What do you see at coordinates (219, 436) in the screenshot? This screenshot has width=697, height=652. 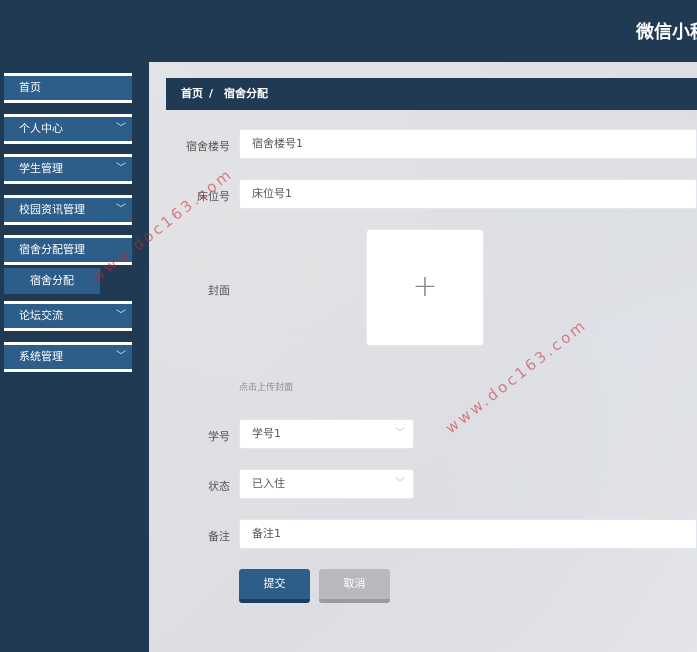 I see `student-id-label: 学号` at bounding box center [219, 436].